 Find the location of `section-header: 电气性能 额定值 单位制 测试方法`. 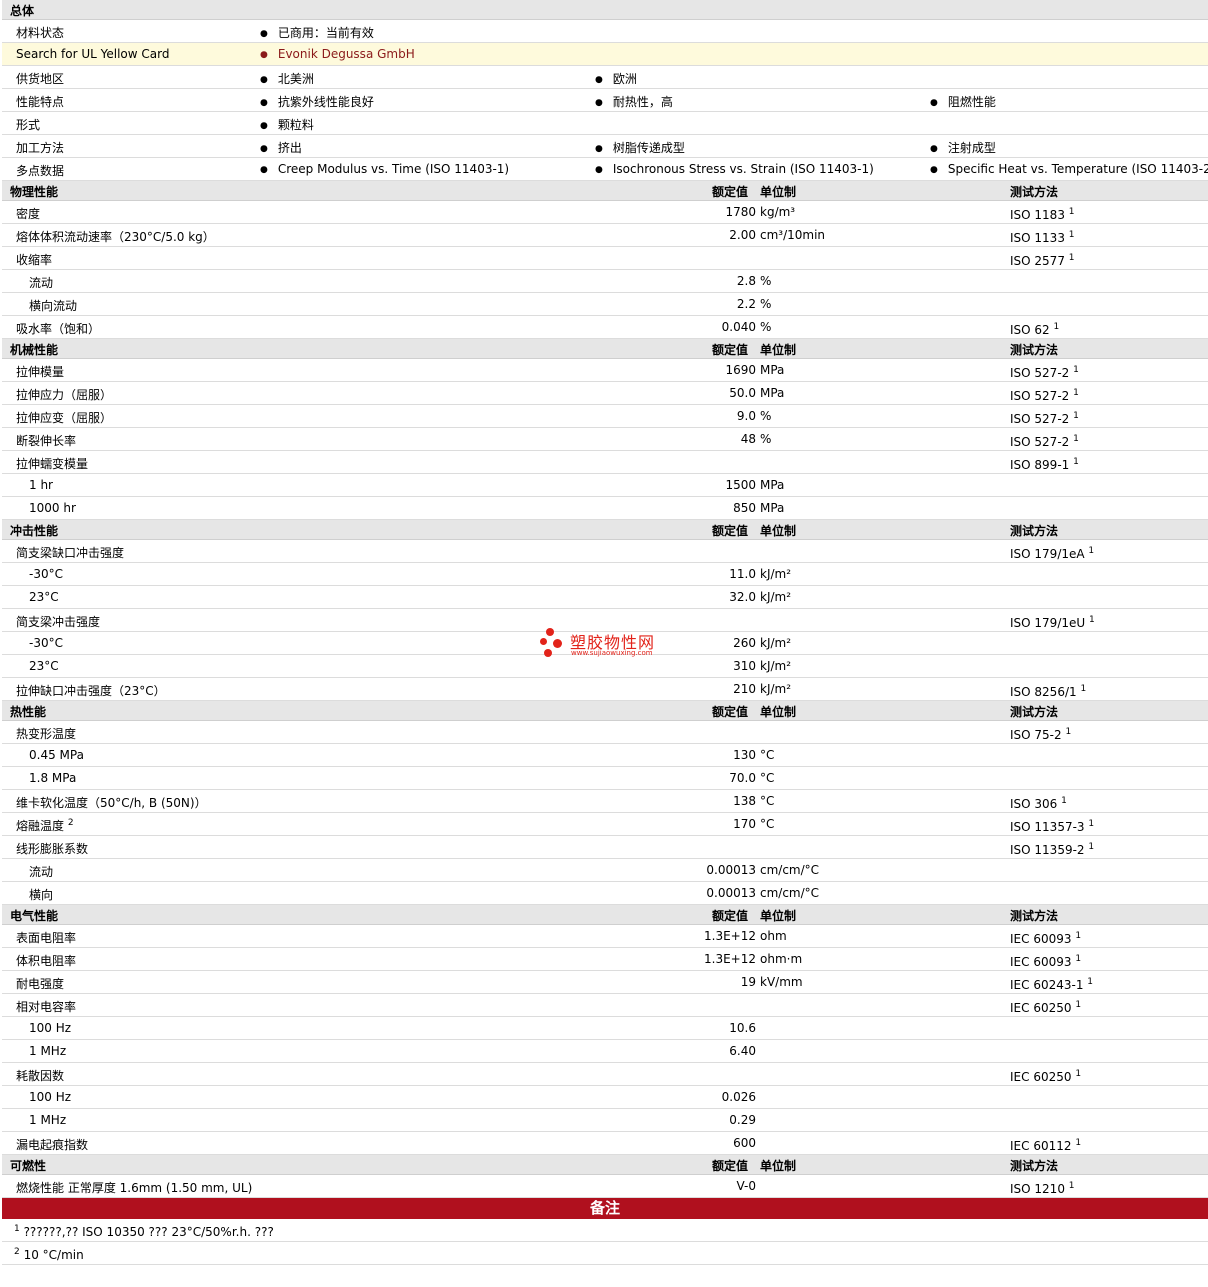

section-header: 电气性能 额定值 单位制 测试方法 is located at coordinates (605, 915).